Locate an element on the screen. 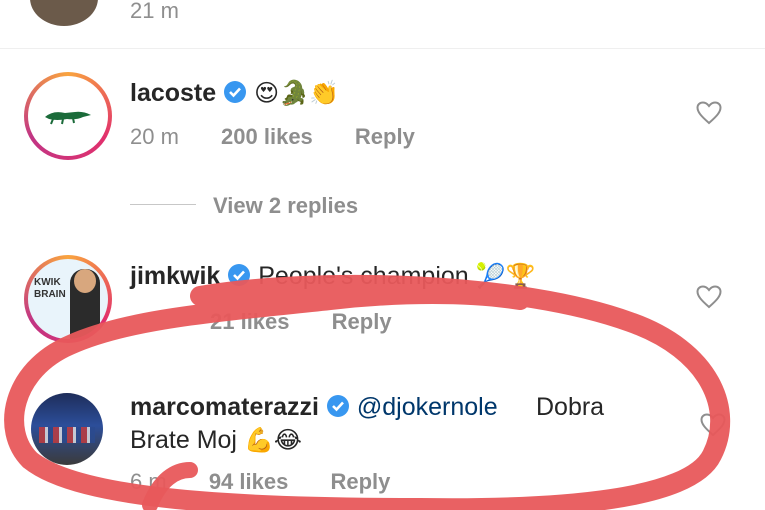  avatar is located at coordinates (64, 13).